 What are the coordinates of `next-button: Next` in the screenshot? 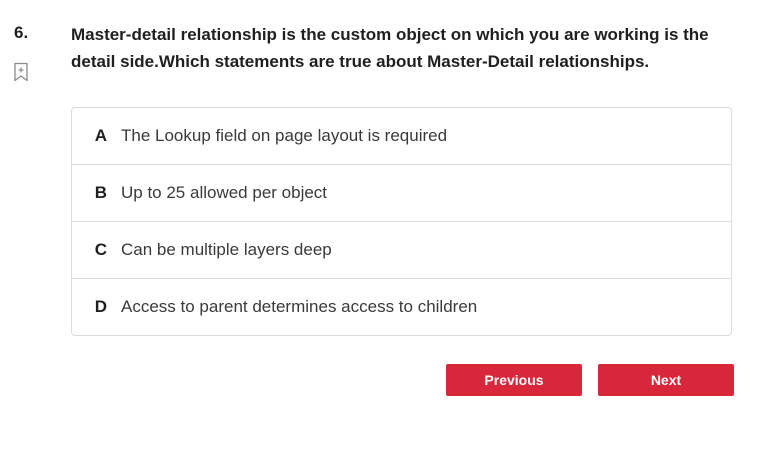 It's located at (666, 380).